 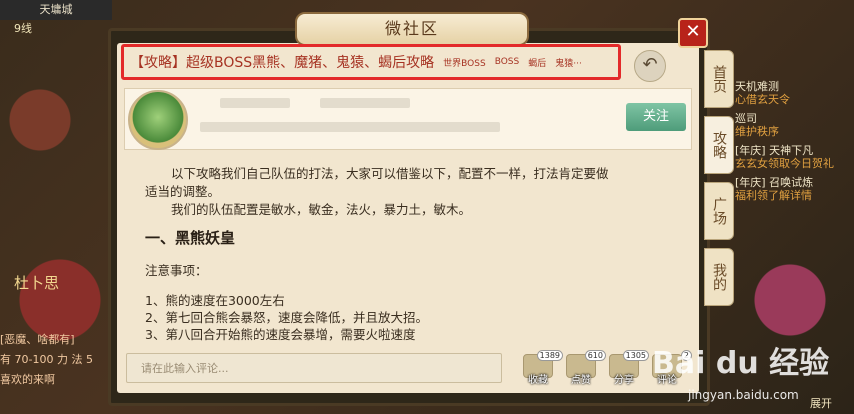 What do you see at coordinates (27, 379) in the screenshot?
I see `chat-line: 喜欢的来啊` at bounding box center [27, 379].